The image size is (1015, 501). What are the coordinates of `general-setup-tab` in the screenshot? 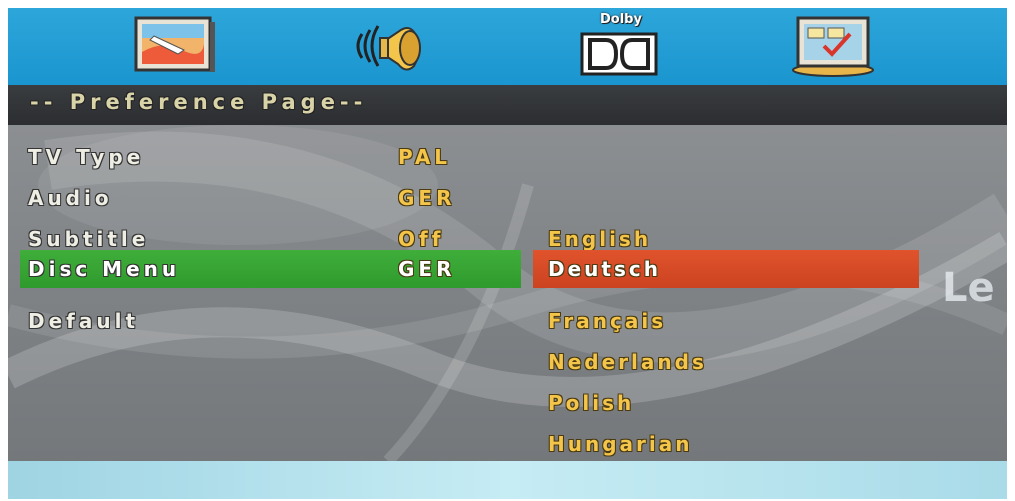 It's located at (175, 46).